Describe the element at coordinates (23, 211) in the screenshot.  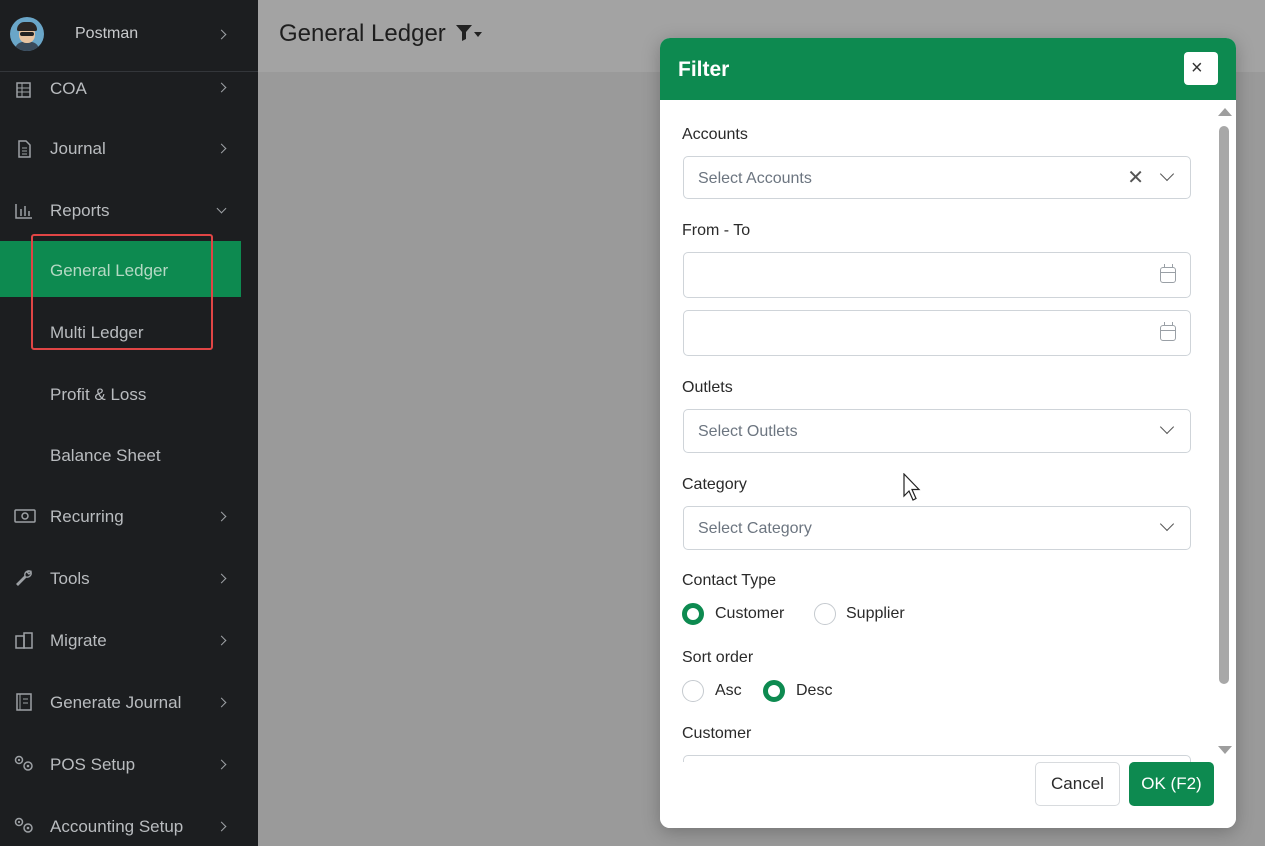
I see `bar-chart-icon` at that location.